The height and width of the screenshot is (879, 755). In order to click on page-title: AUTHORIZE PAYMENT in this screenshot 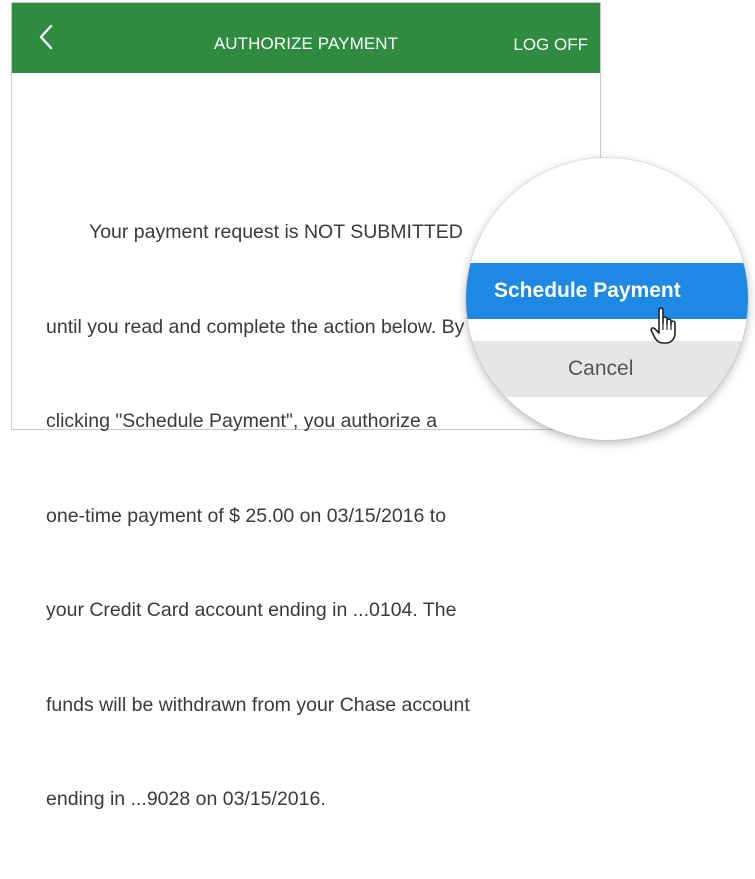, I will do `click(306, 43)`.